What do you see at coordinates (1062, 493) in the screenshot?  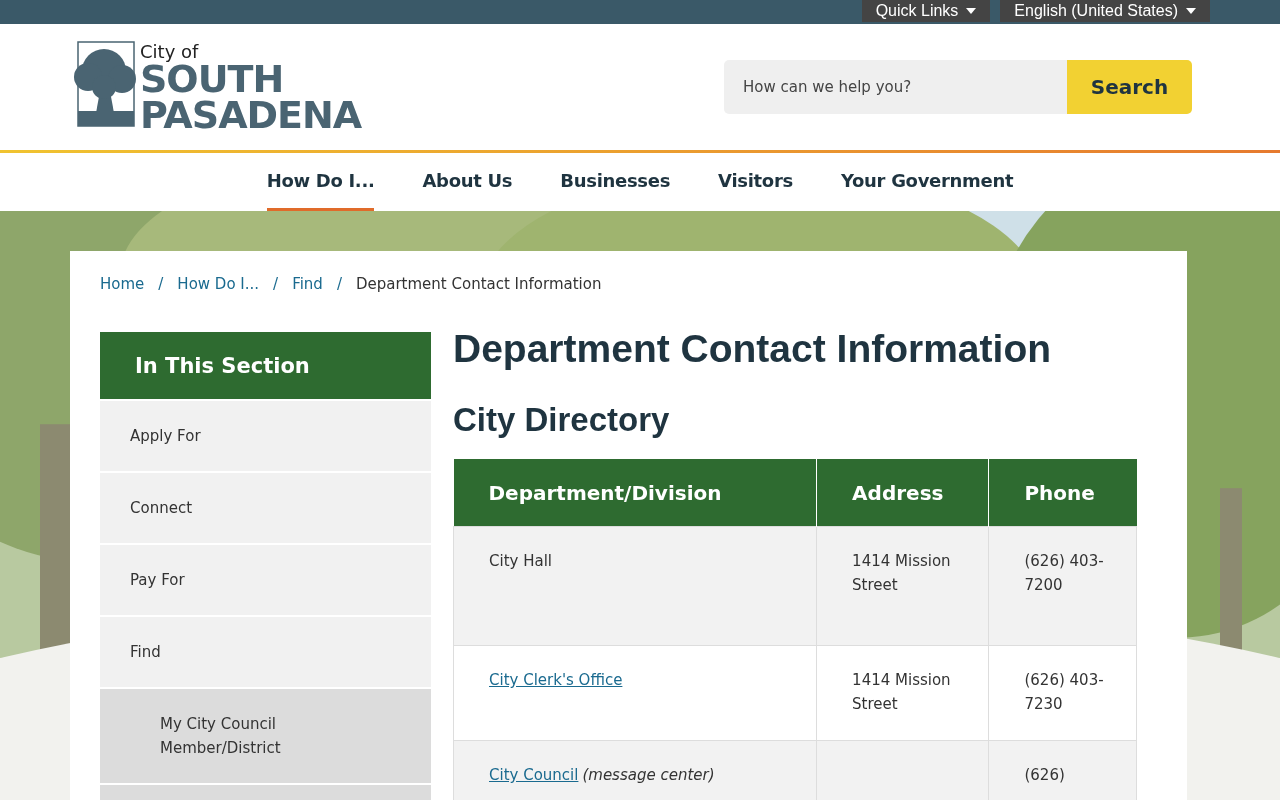 I see `column-header: Phone` at bounding box center [1062, 493].